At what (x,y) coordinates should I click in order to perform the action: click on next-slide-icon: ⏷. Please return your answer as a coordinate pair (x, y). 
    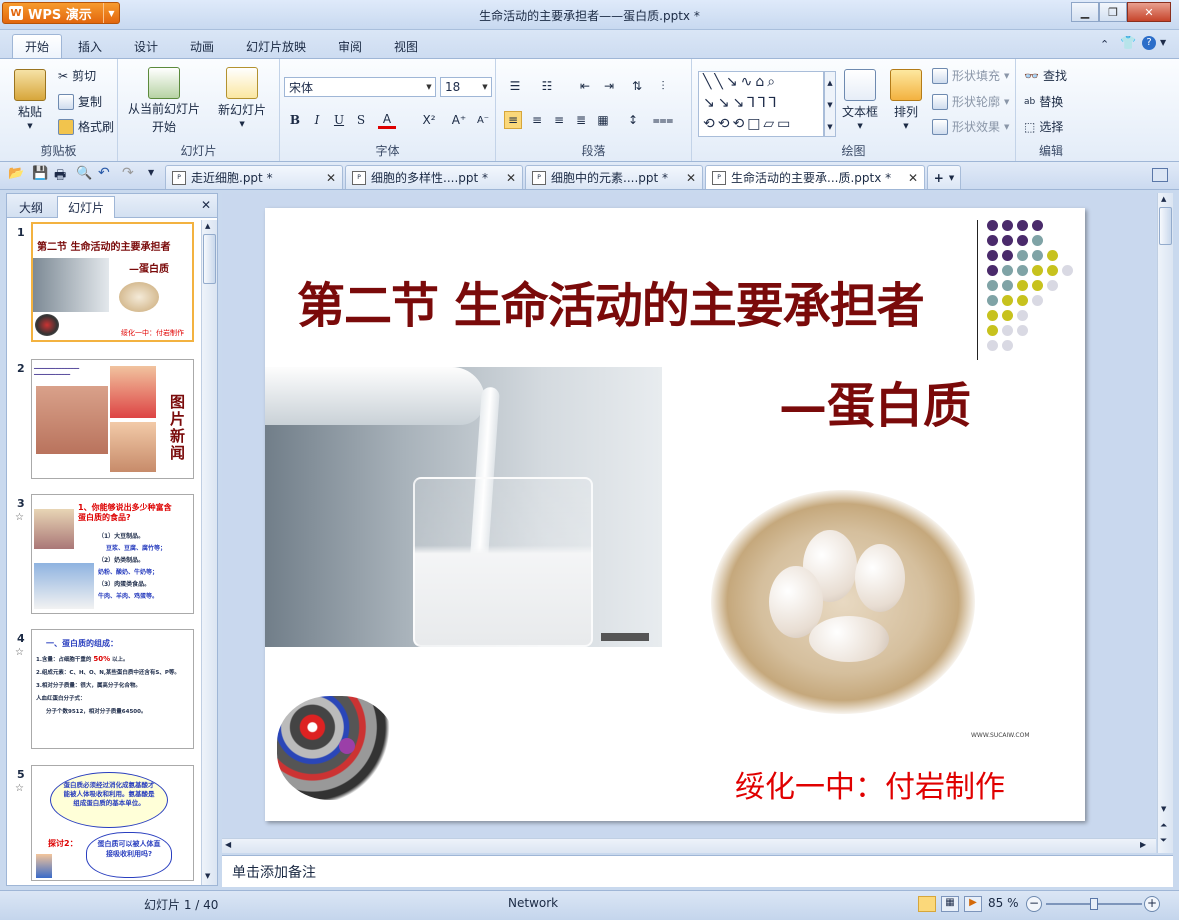
    Looking at the image, I should click on (1163, 841).